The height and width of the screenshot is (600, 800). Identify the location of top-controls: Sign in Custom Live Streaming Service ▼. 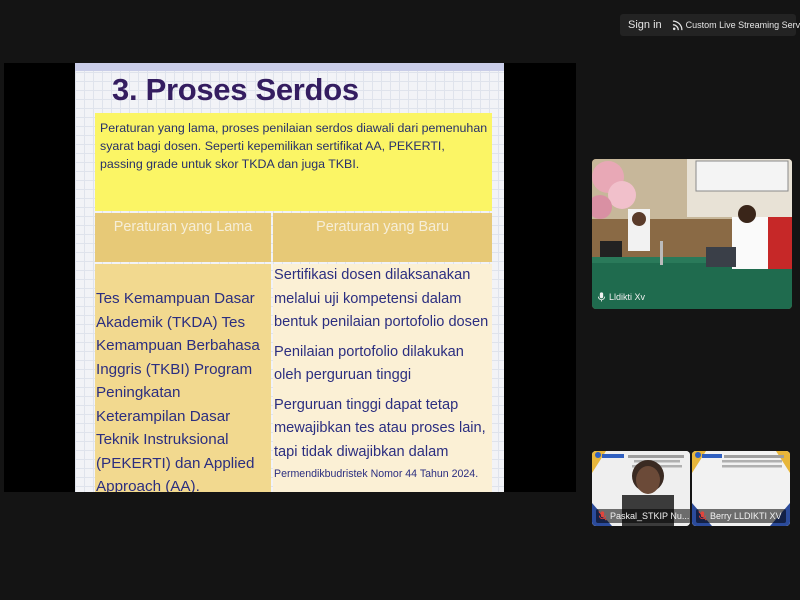
(710, 25).